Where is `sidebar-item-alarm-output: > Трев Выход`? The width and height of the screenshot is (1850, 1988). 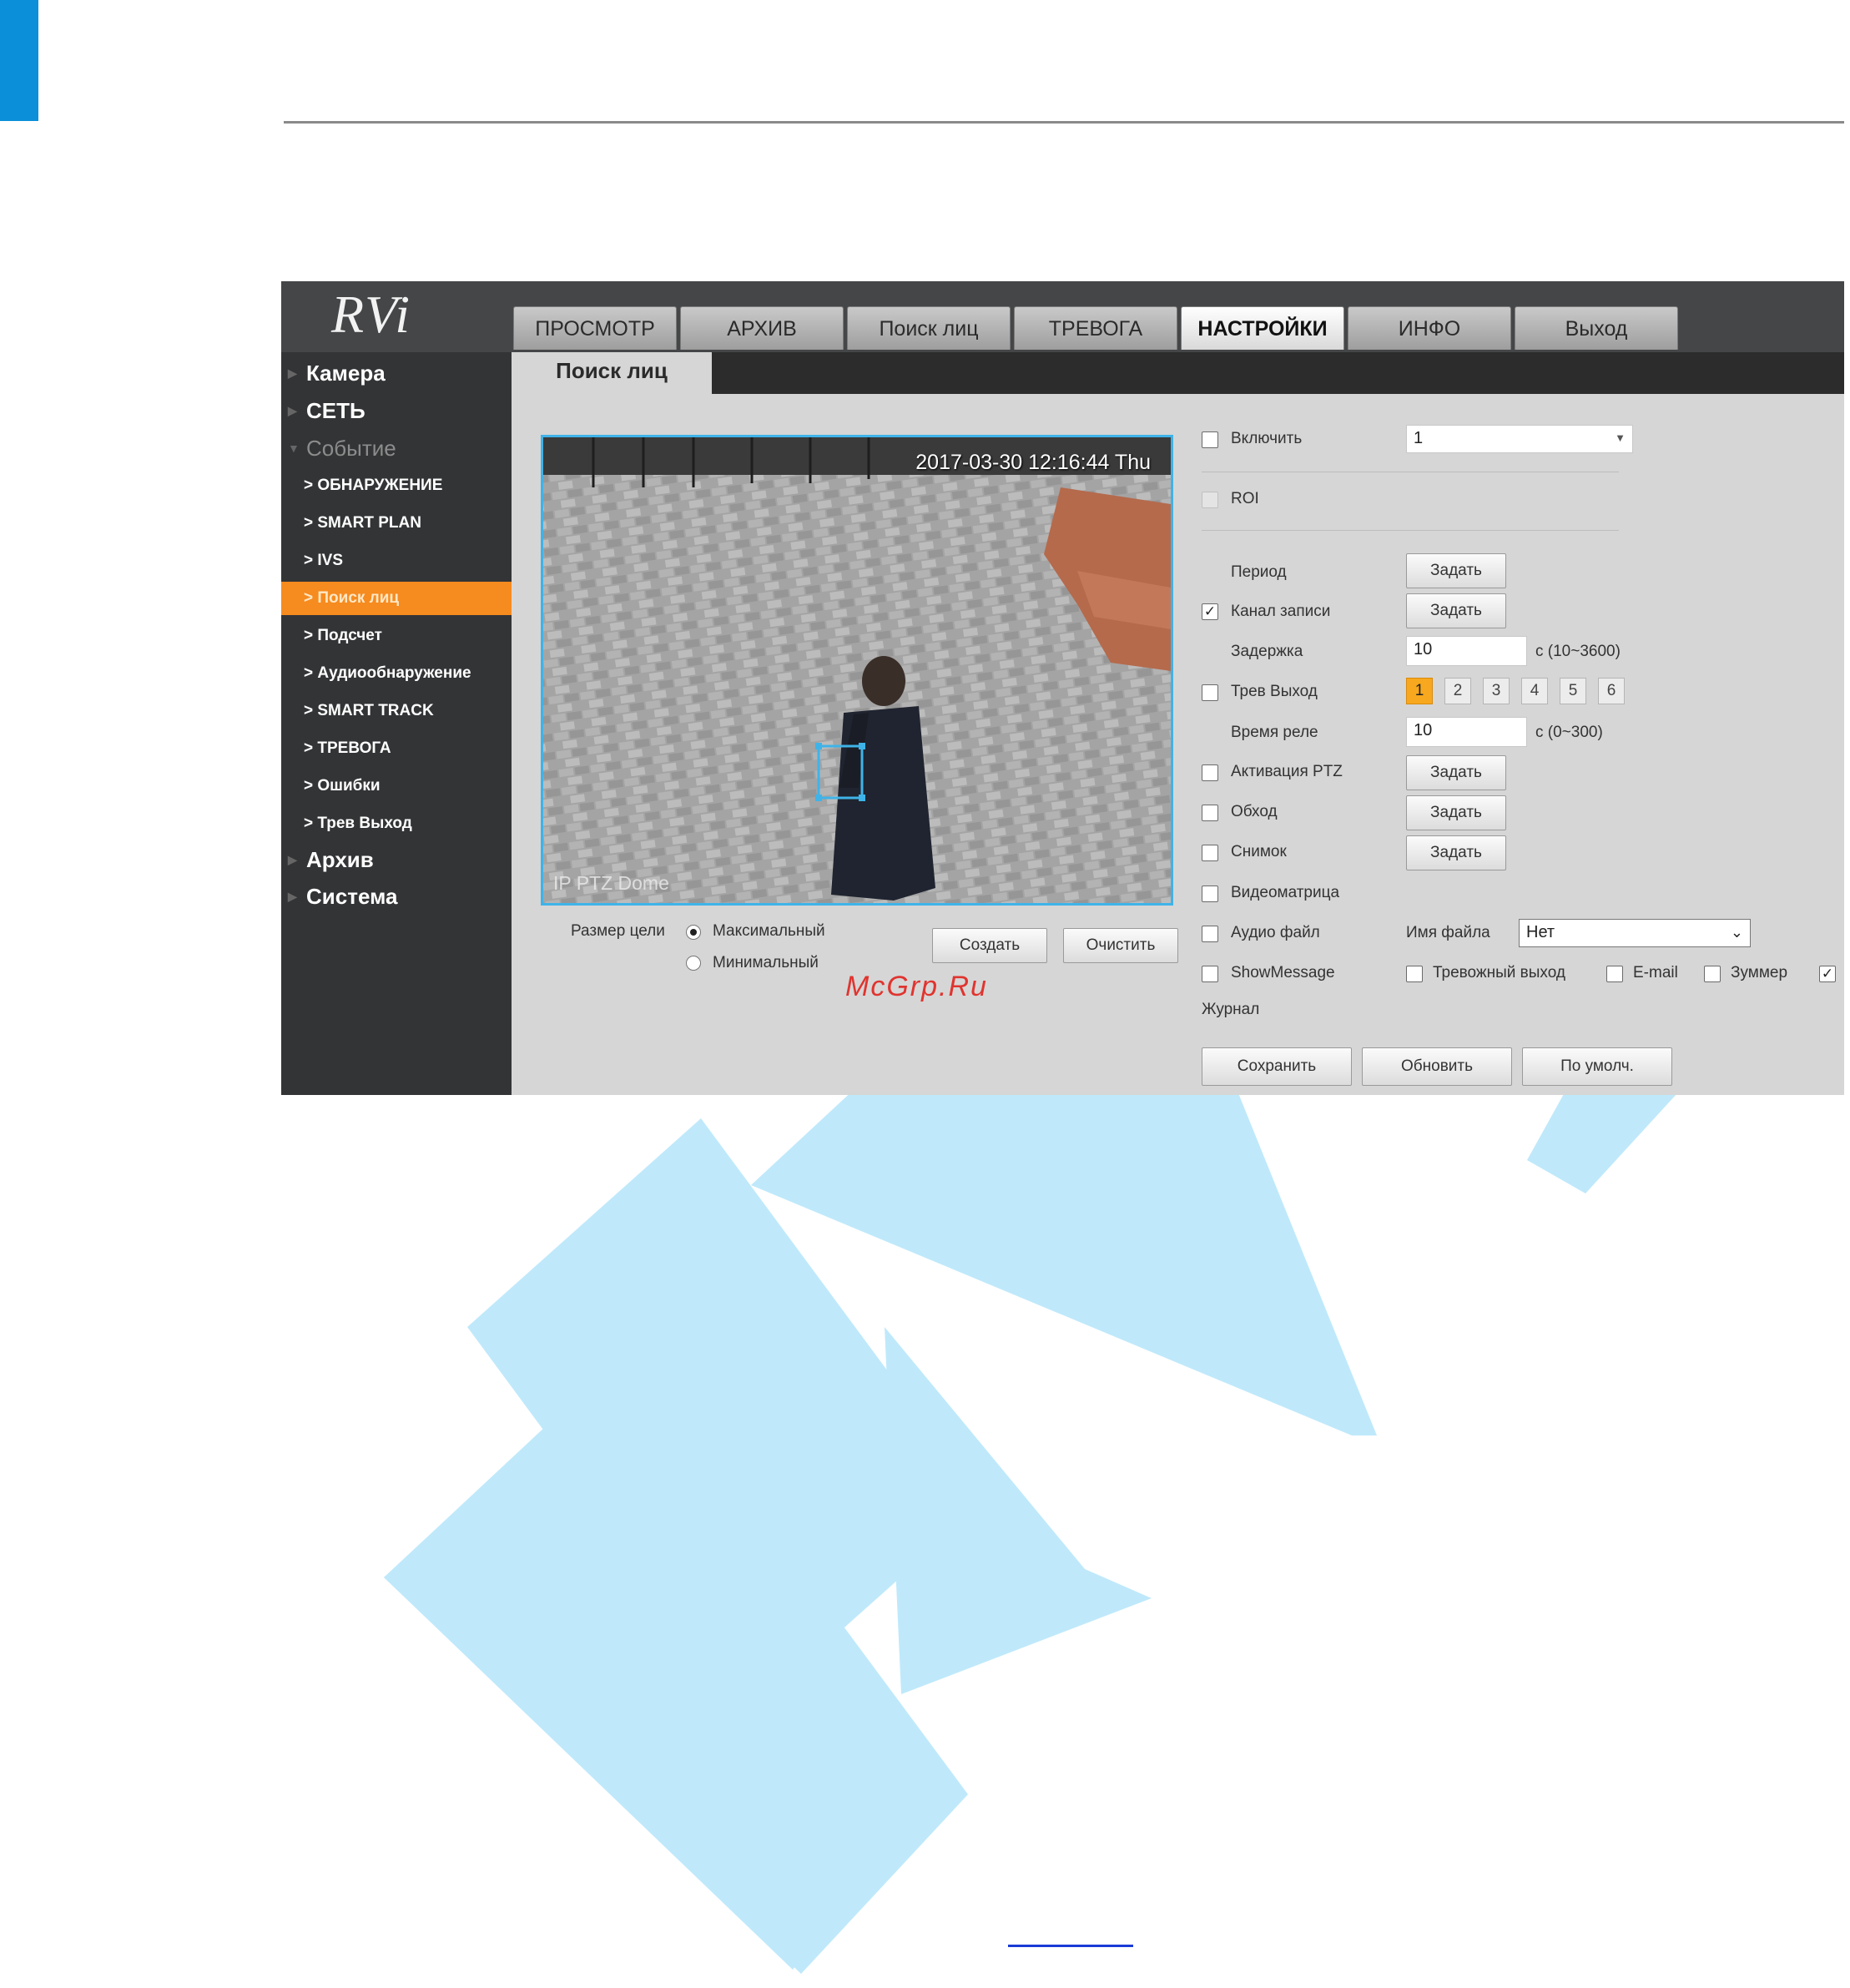
sidebar-item-alarm-output: > Трев Выход is located at coordinates (396, 823).